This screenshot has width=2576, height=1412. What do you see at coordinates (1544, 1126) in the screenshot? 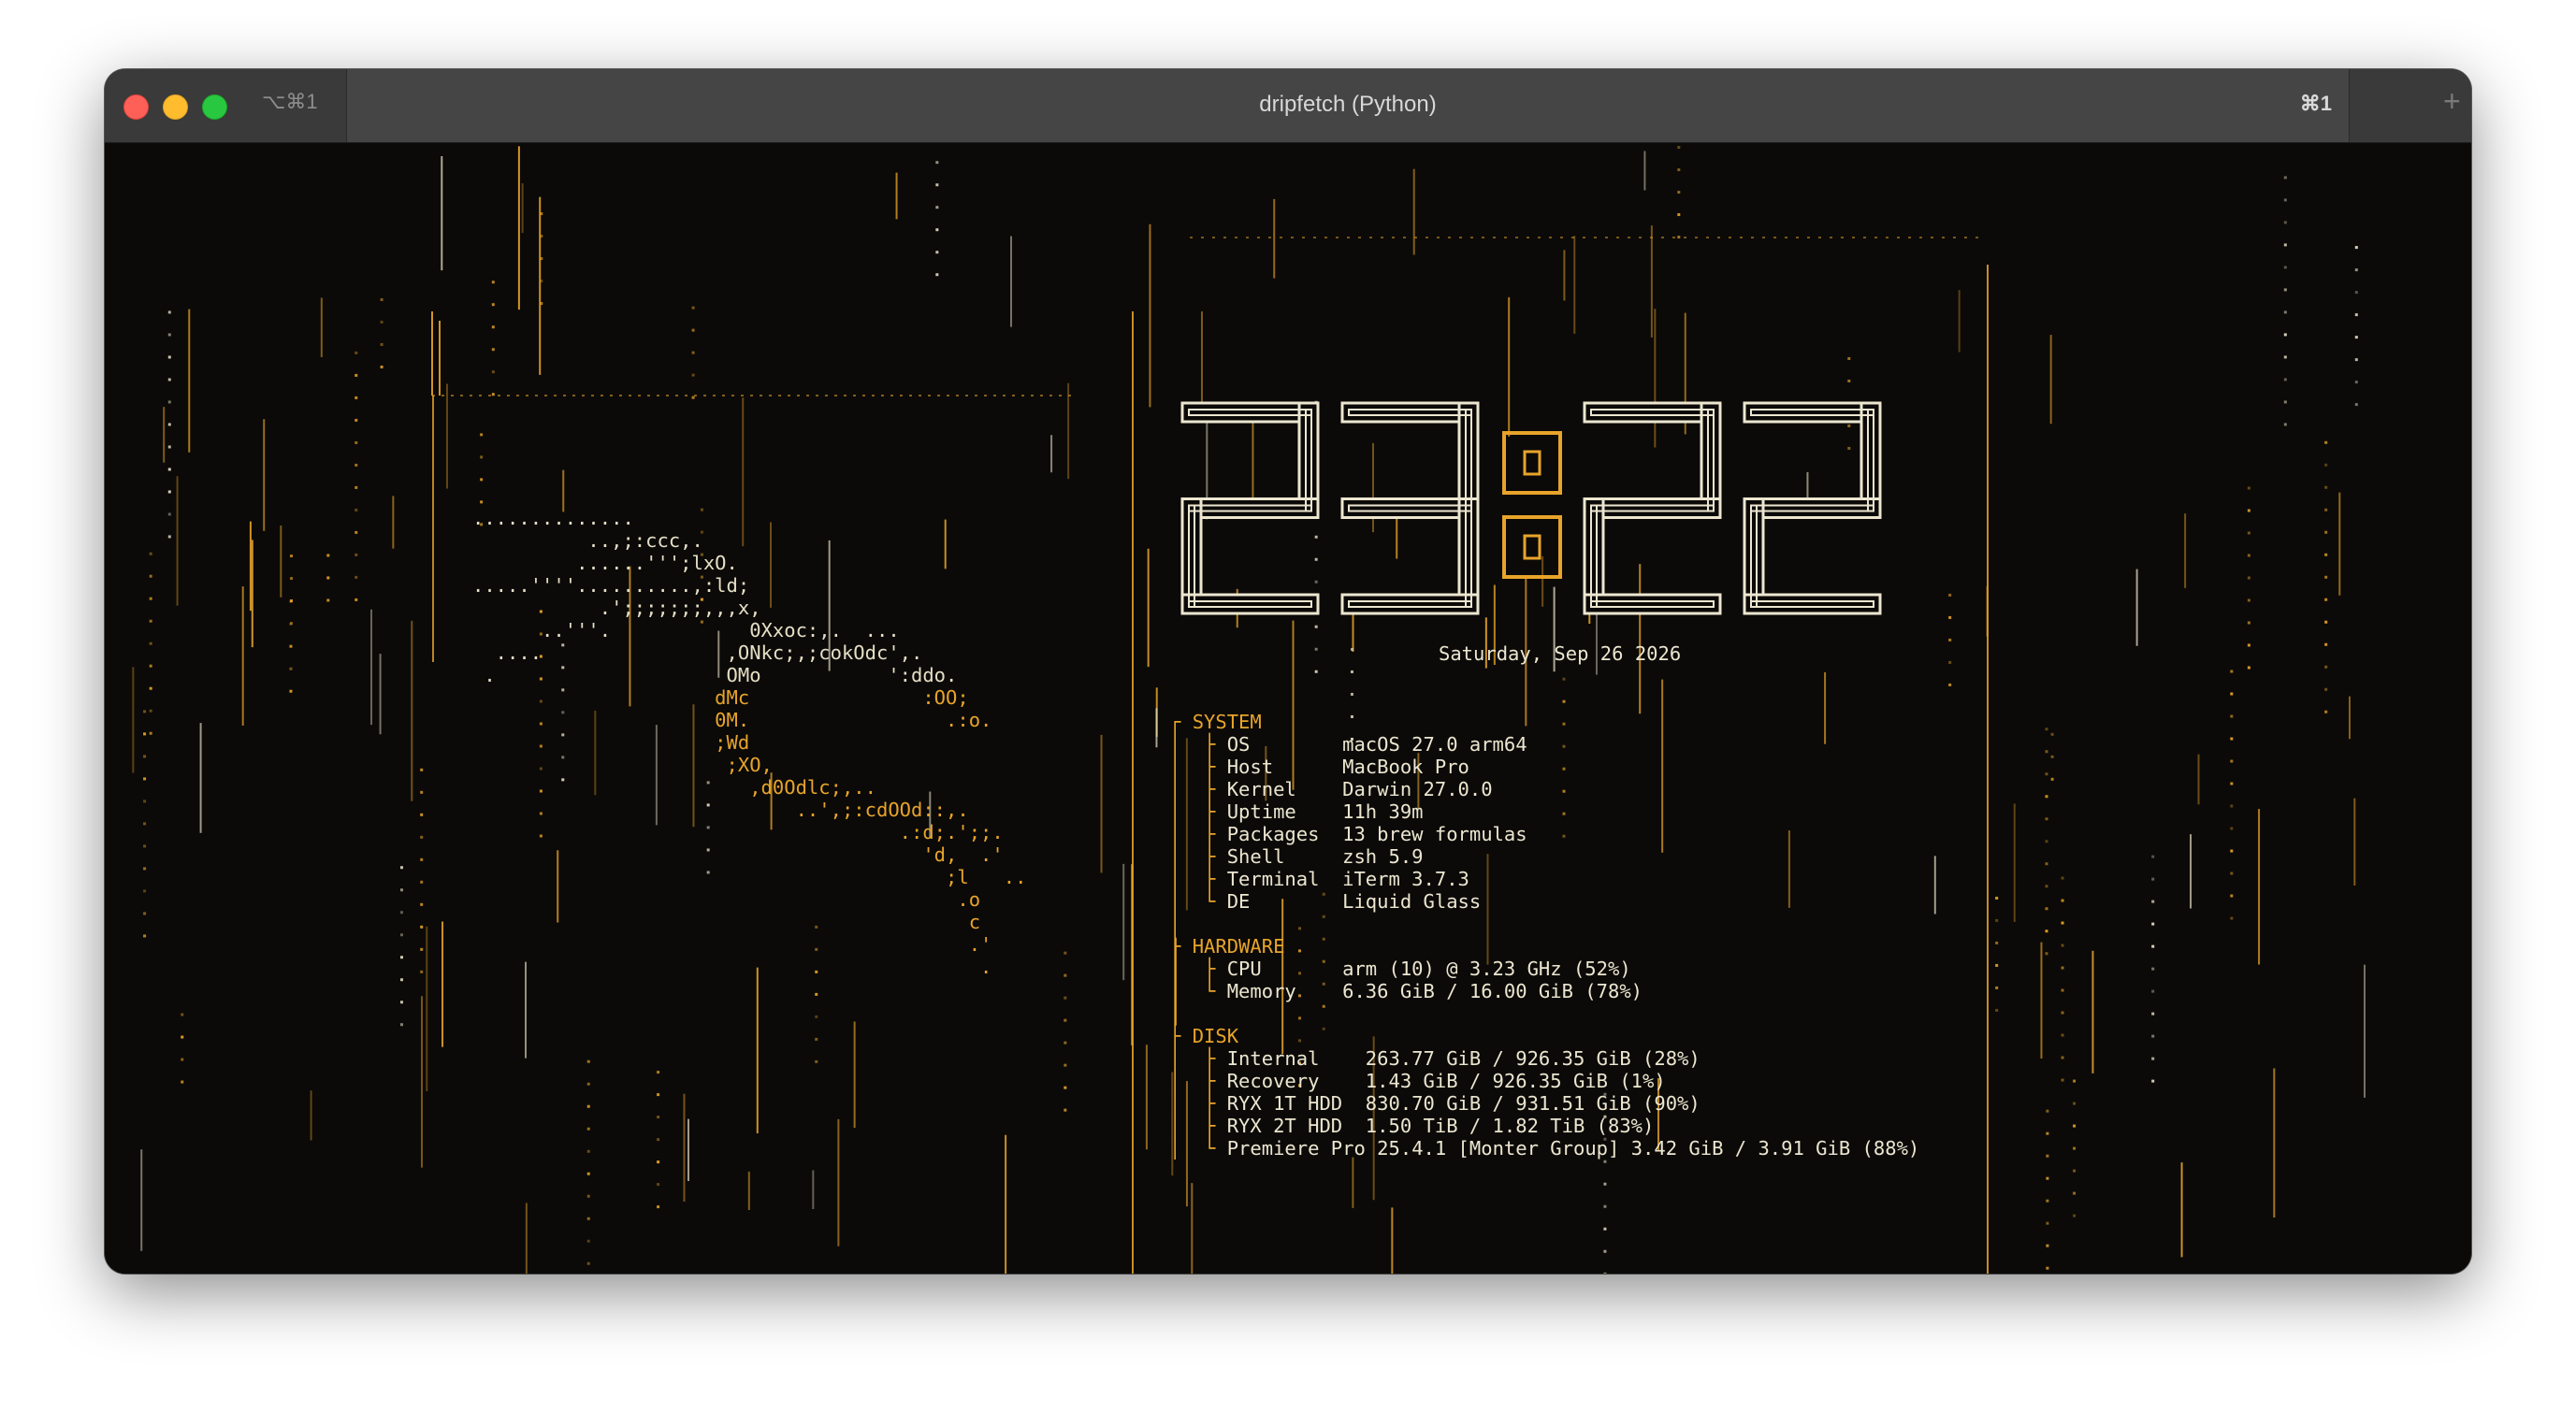
I see `info-row: │ ├ RYX 2T HDD 1.50 TiB / 1.82 TiB (83%)` at bounding box center [1544, 1126].